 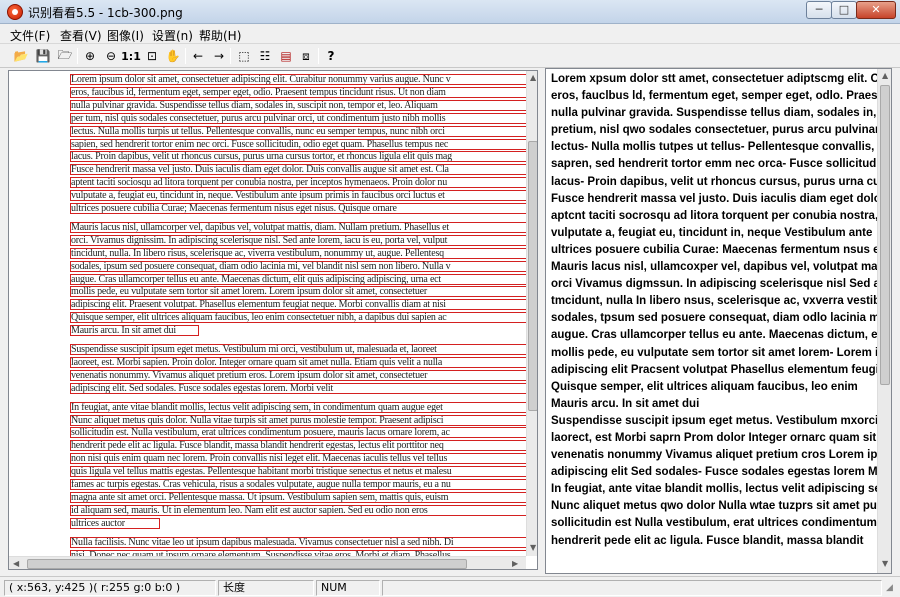 I want to click on resize-grip-icon: ◢, so click(x=892, y=589).